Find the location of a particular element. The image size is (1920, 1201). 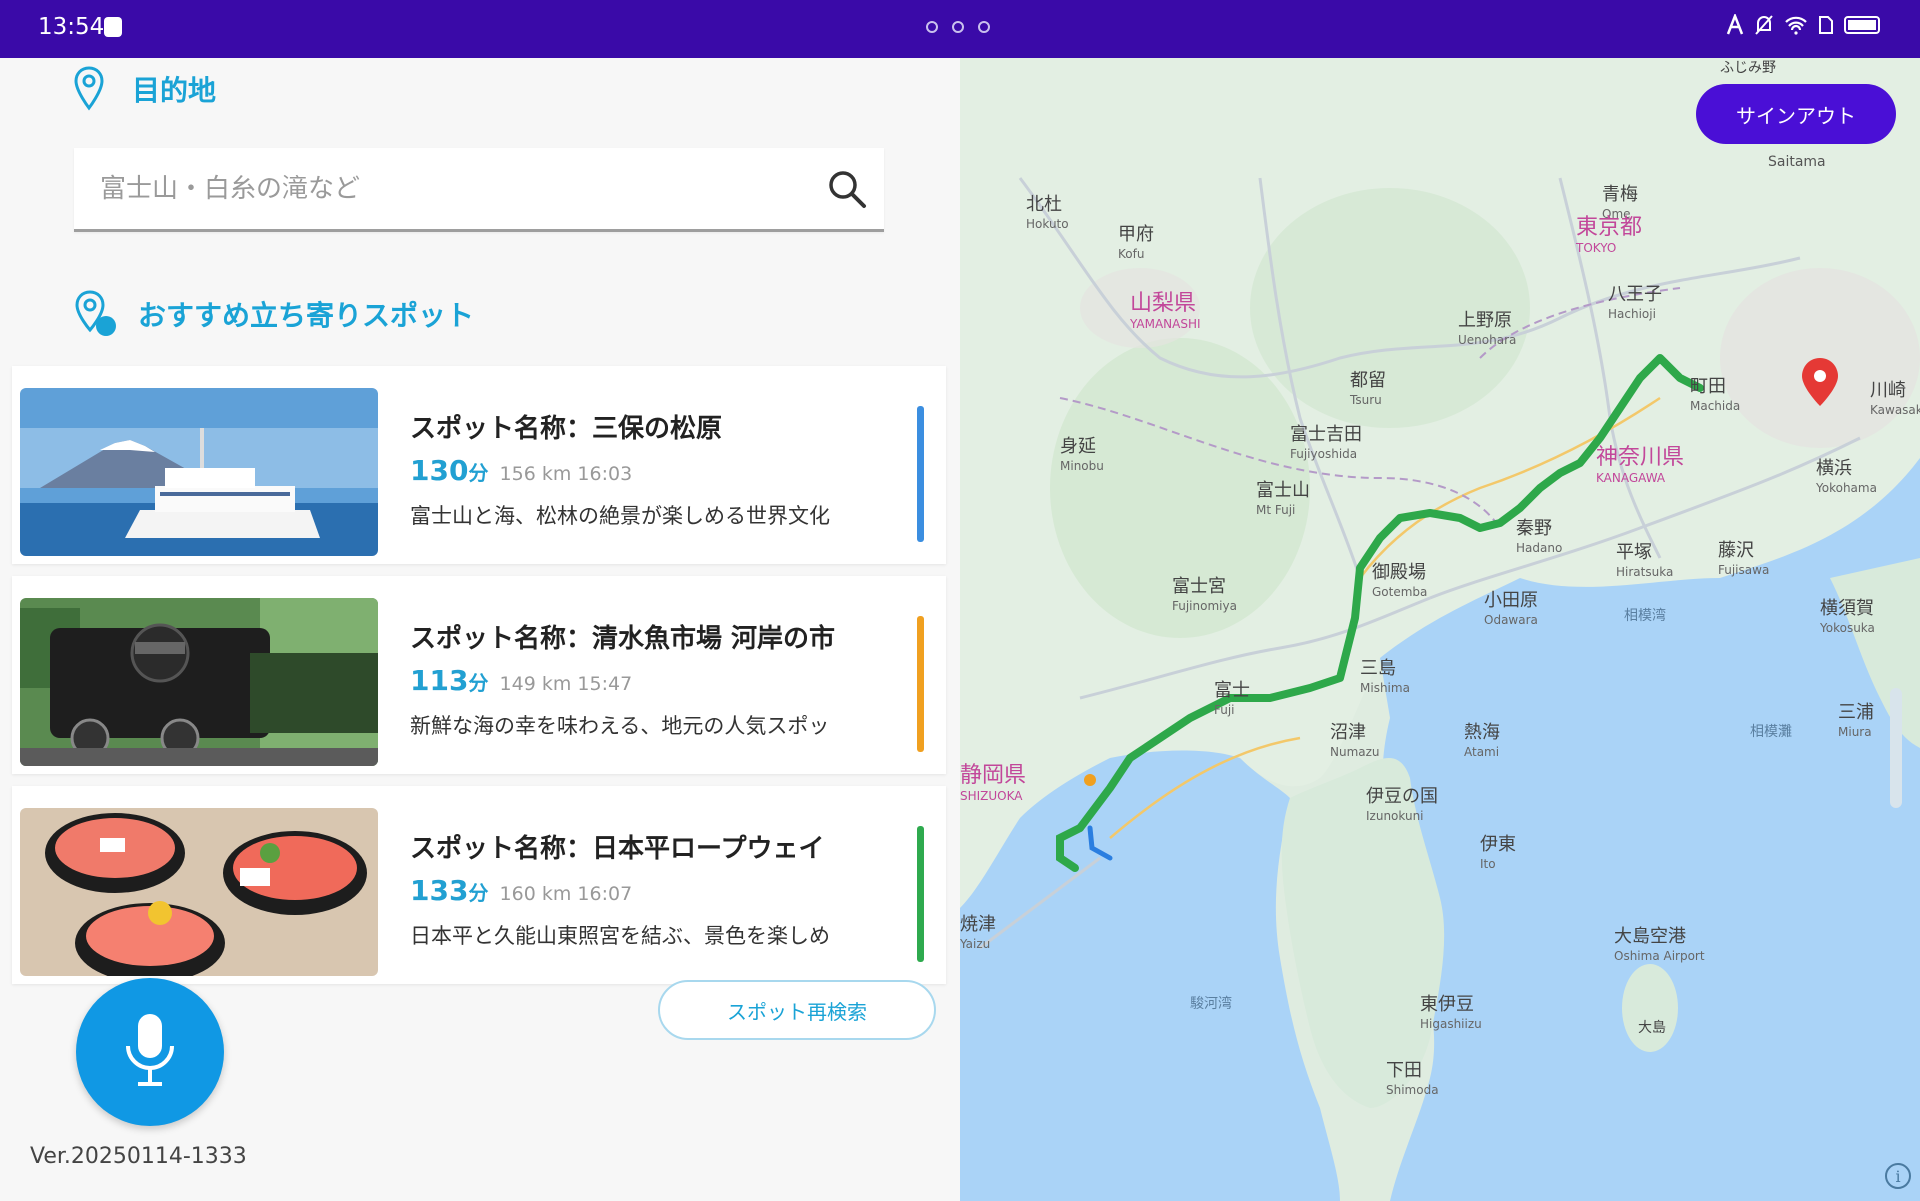

map-label-miura: 三浦 is located at coordinates (1856, 712).